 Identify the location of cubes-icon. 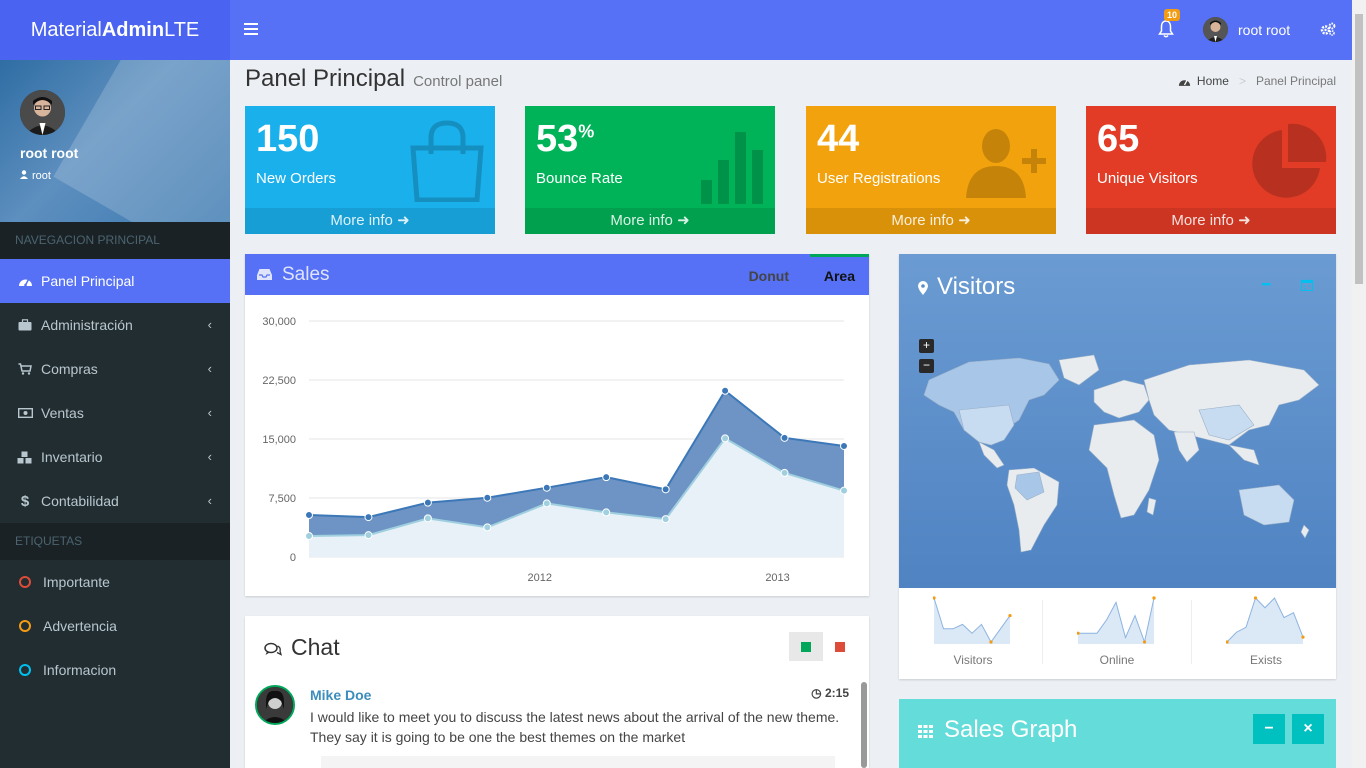
(25, 457).